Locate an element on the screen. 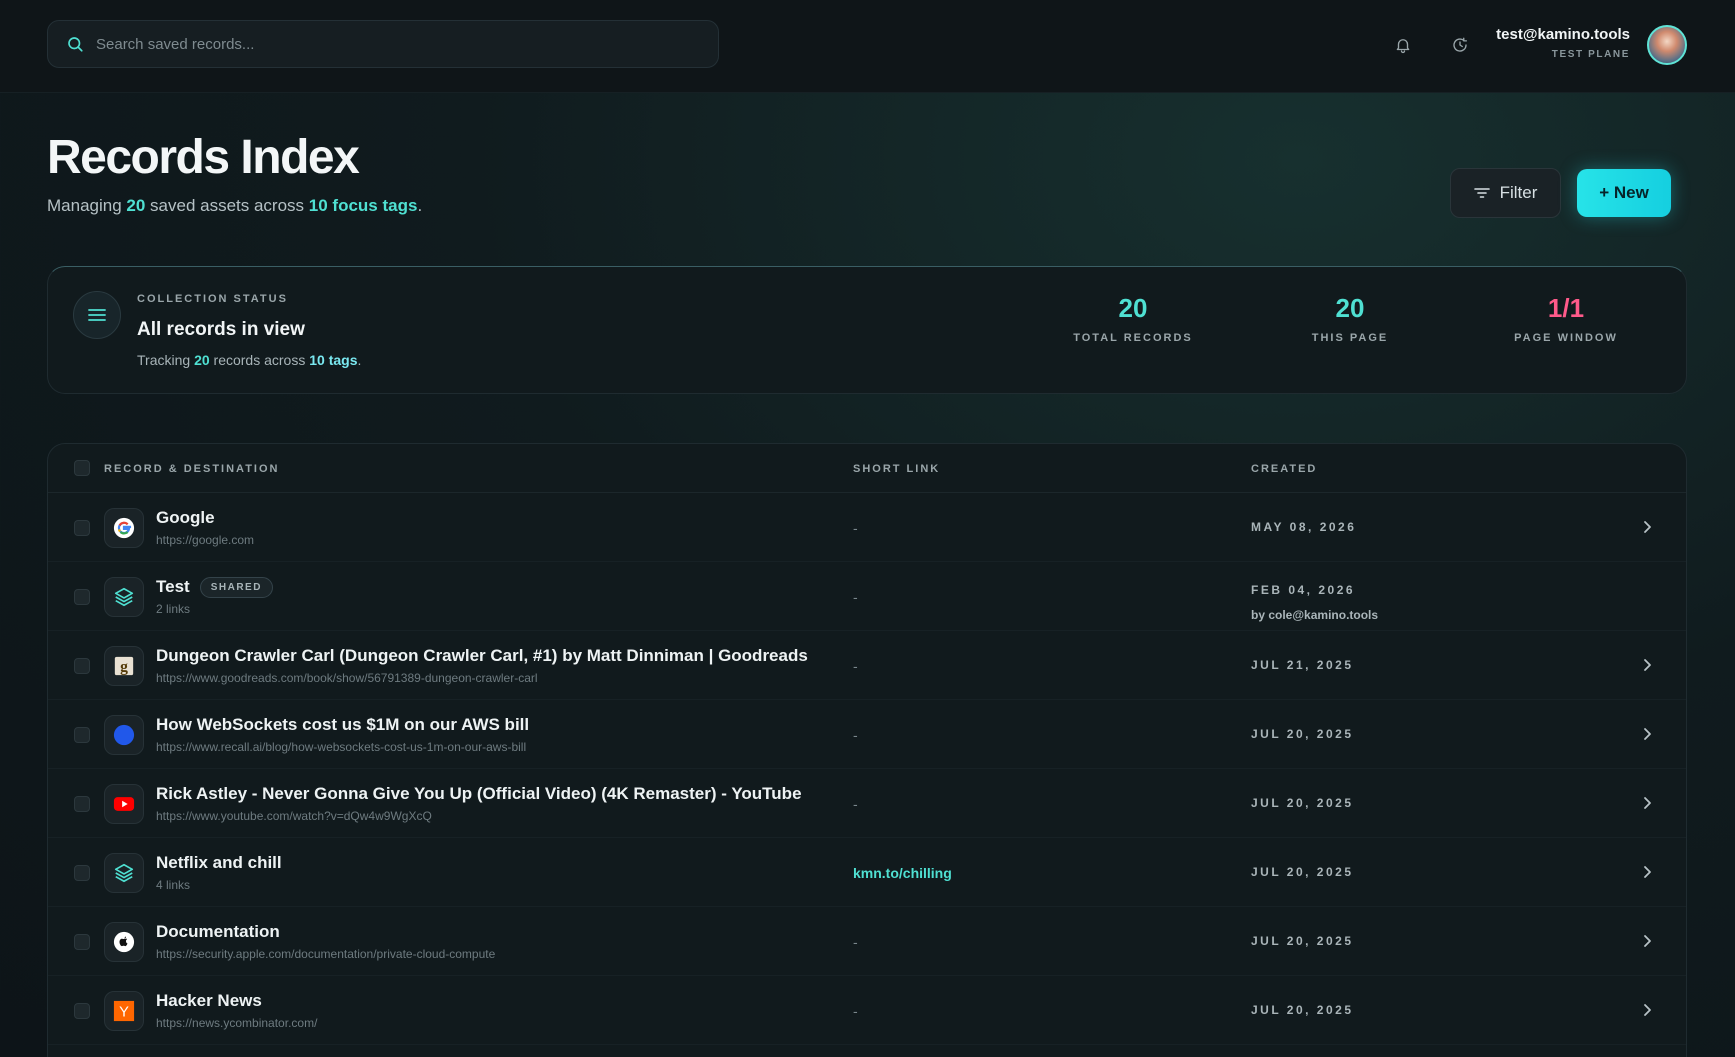 This screenshot has width=1735, height=1057. search-bar is located at coordinates (383, 44).